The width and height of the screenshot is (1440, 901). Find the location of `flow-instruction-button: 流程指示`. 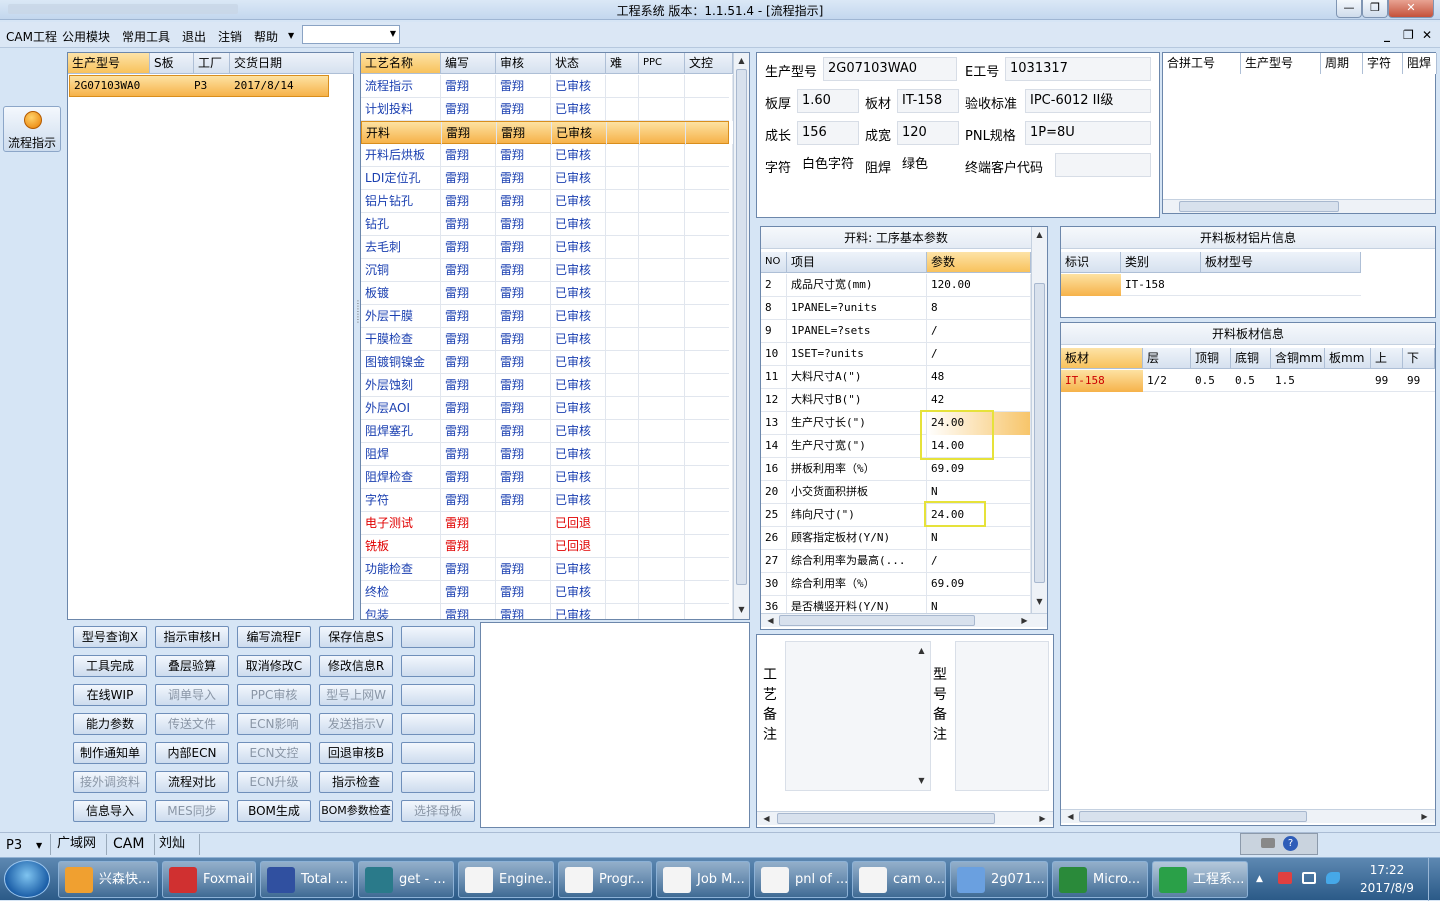

flow-instruction-button: 流程指示 is located at coordinates (32, 129).